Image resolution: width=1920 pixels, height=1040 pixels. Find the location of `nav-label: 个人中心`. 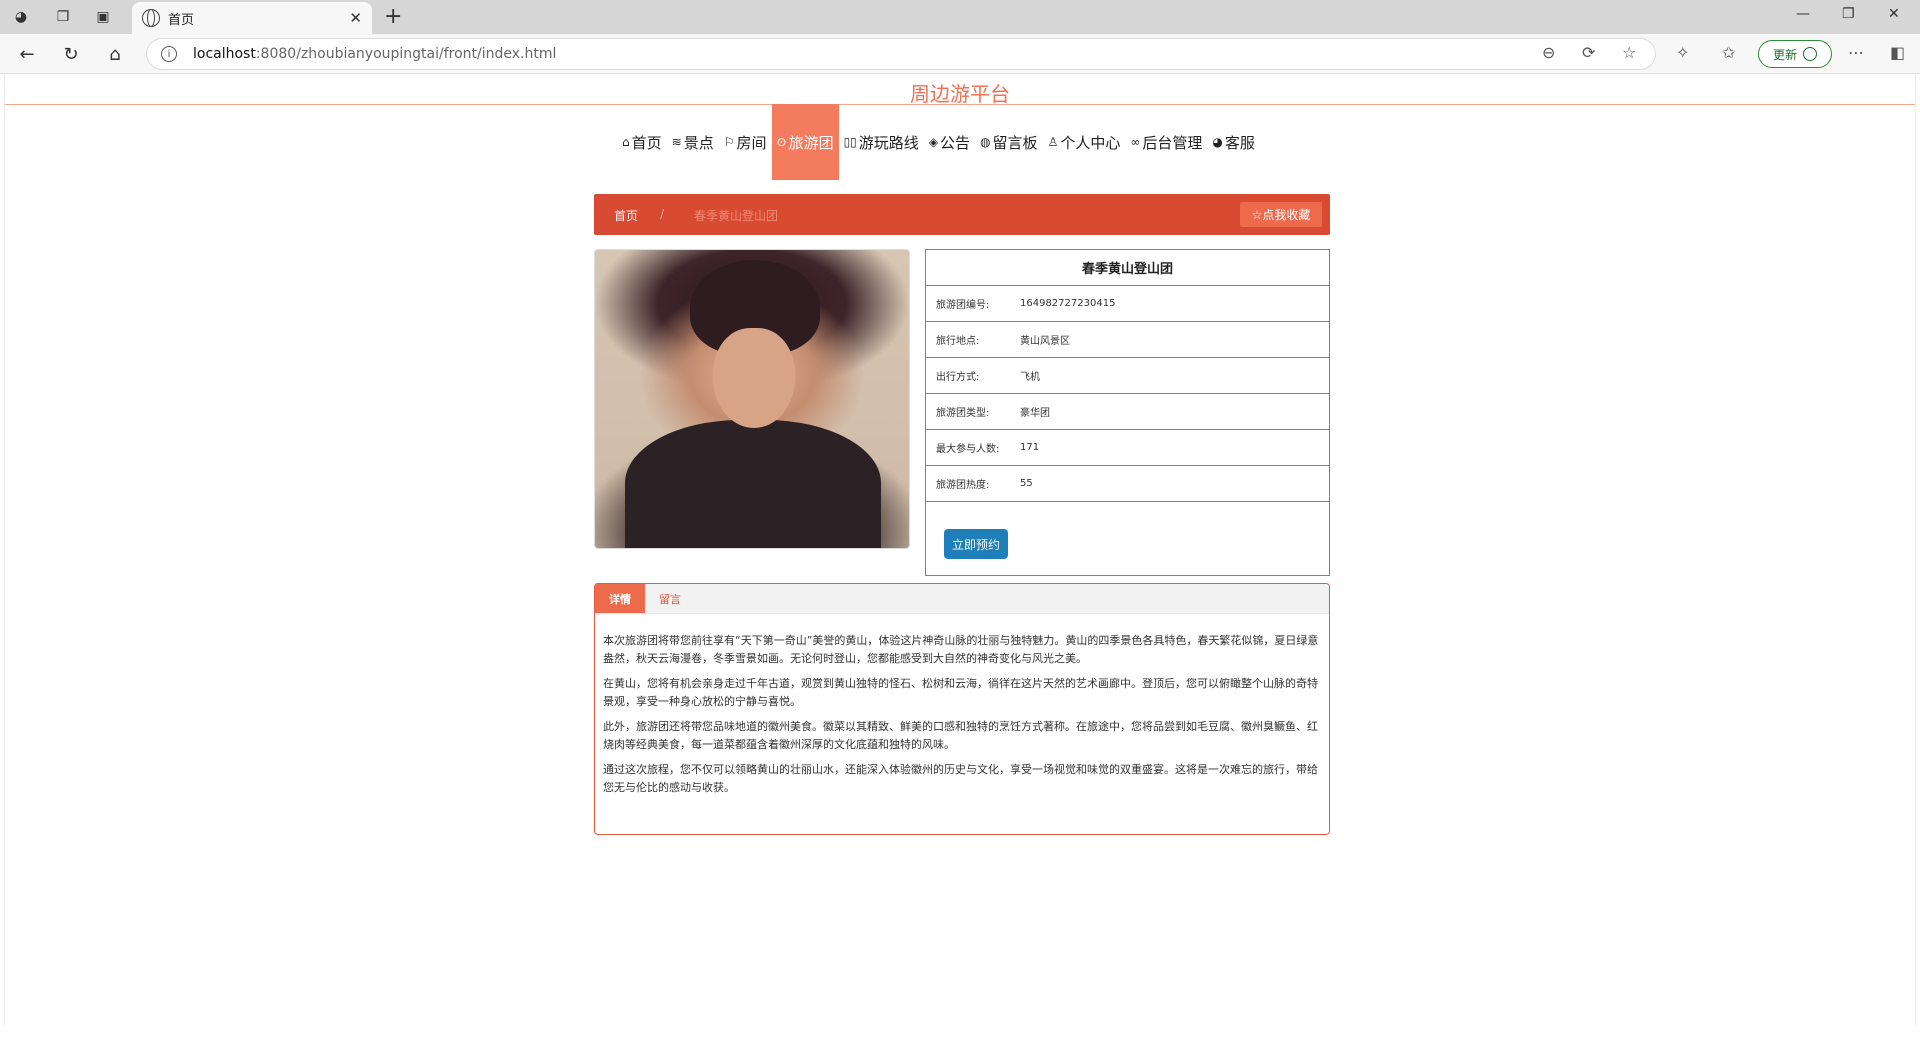

nav-label: 个人中心 is located at coordinates (1090, 142).